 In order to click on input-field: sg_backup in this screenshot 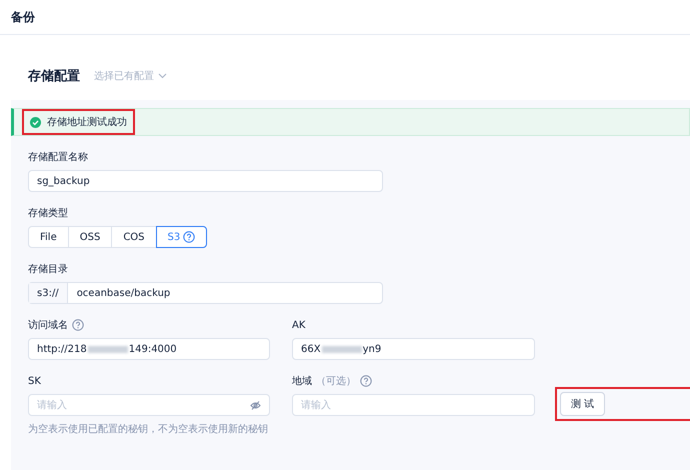, I will do `click(205, 181)`.